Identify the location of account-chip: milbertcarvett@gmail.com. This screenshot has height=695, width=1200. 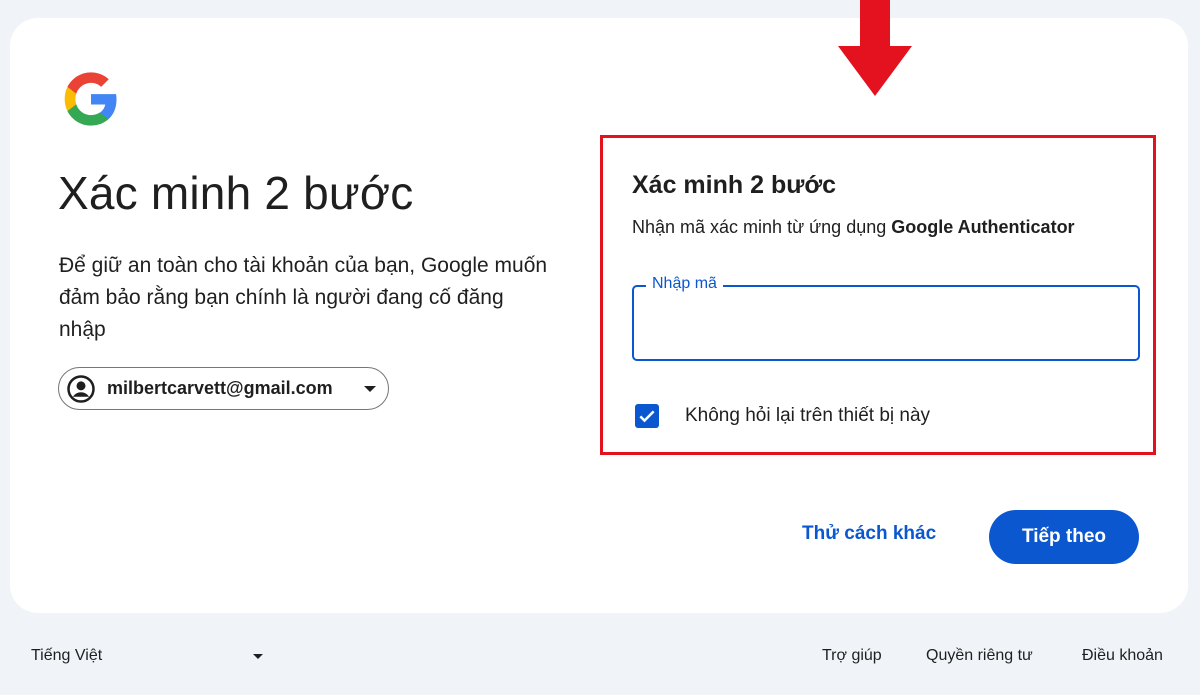
(223, 388).